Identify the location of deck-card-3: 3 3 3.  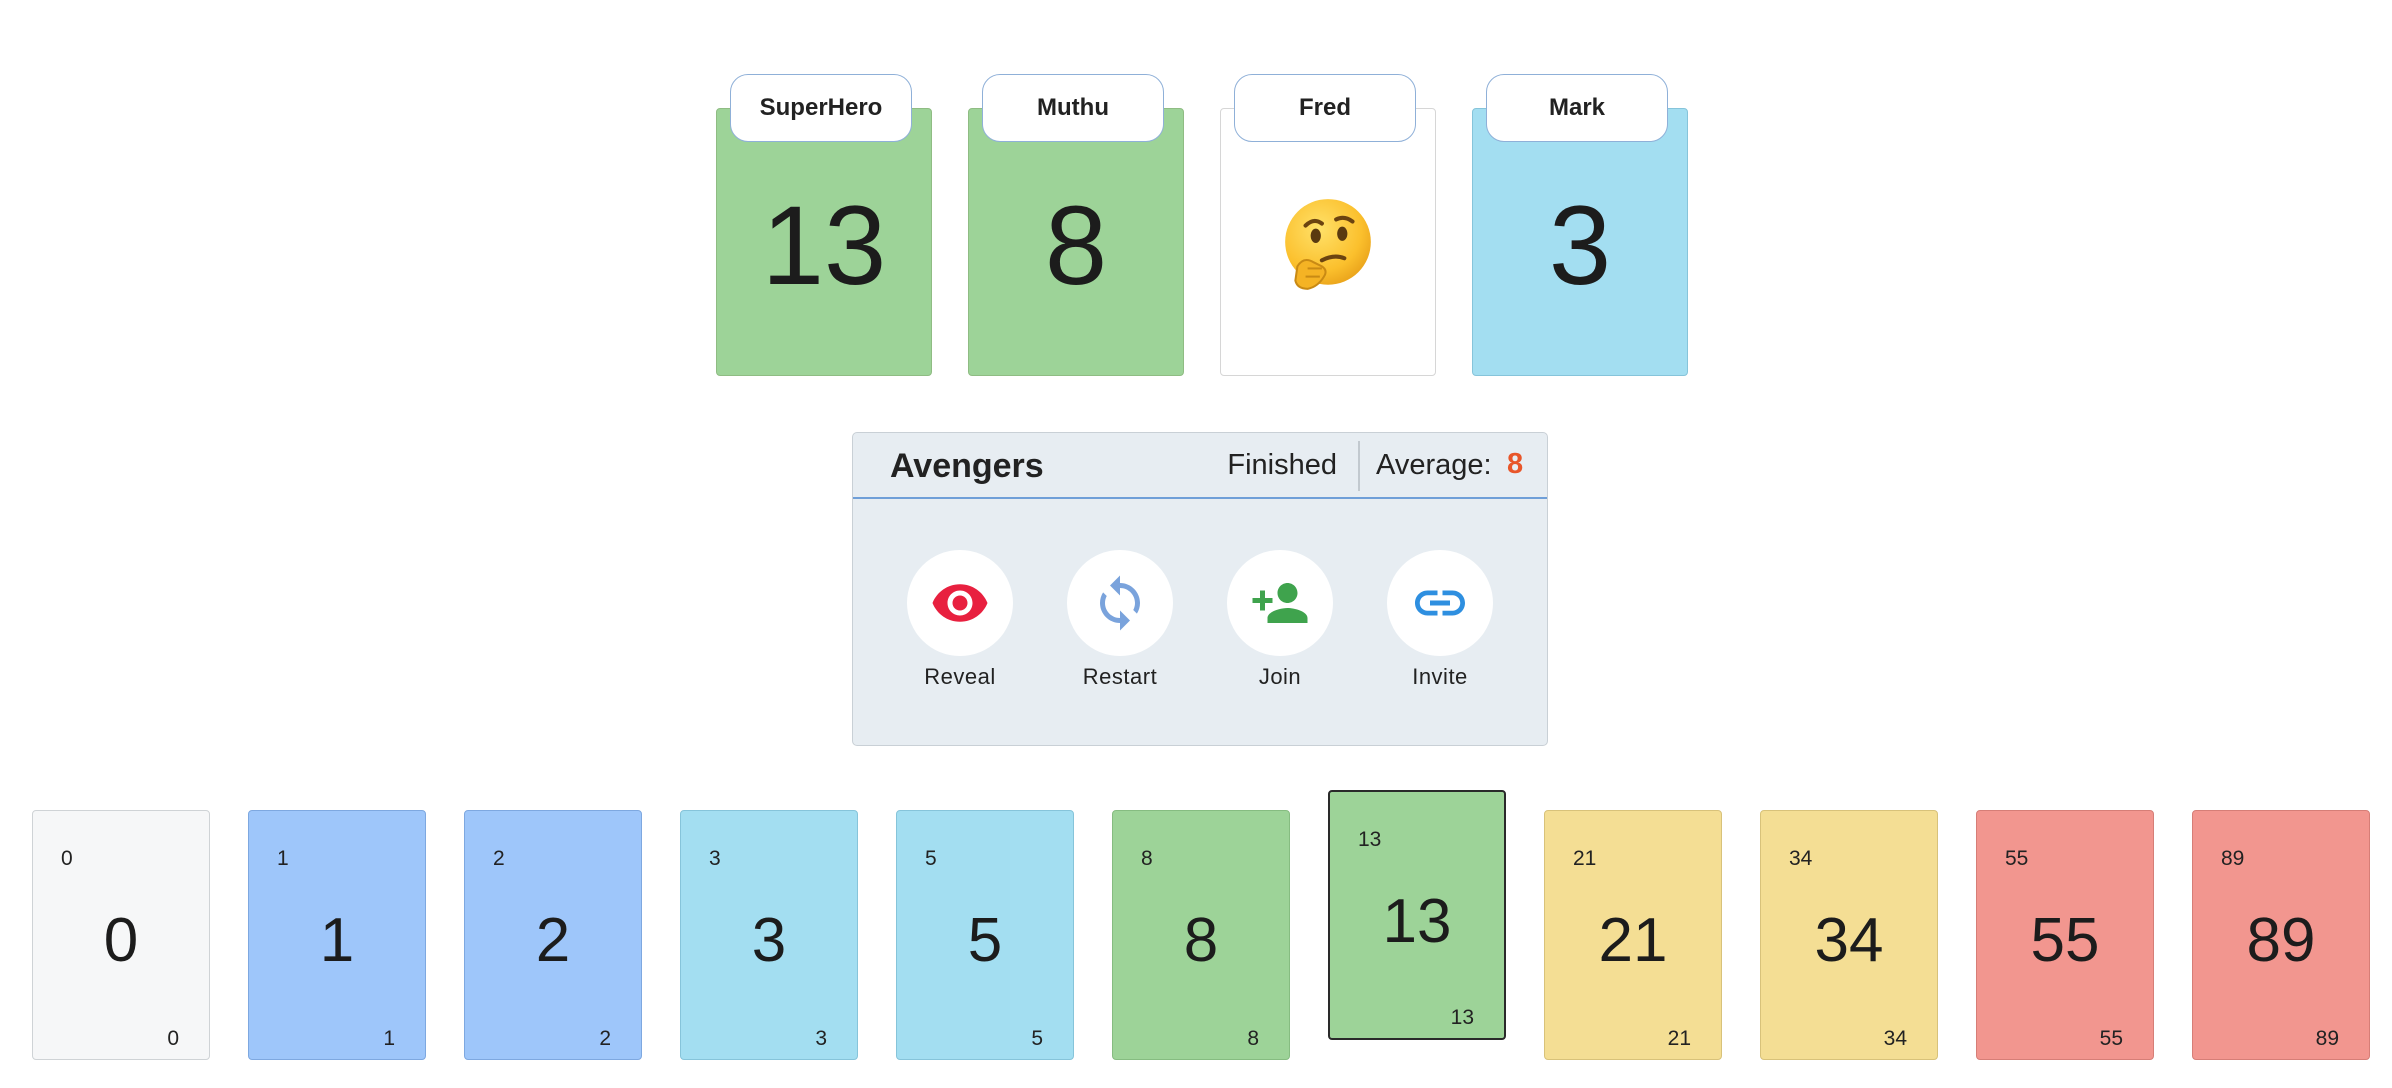
(769, 935).